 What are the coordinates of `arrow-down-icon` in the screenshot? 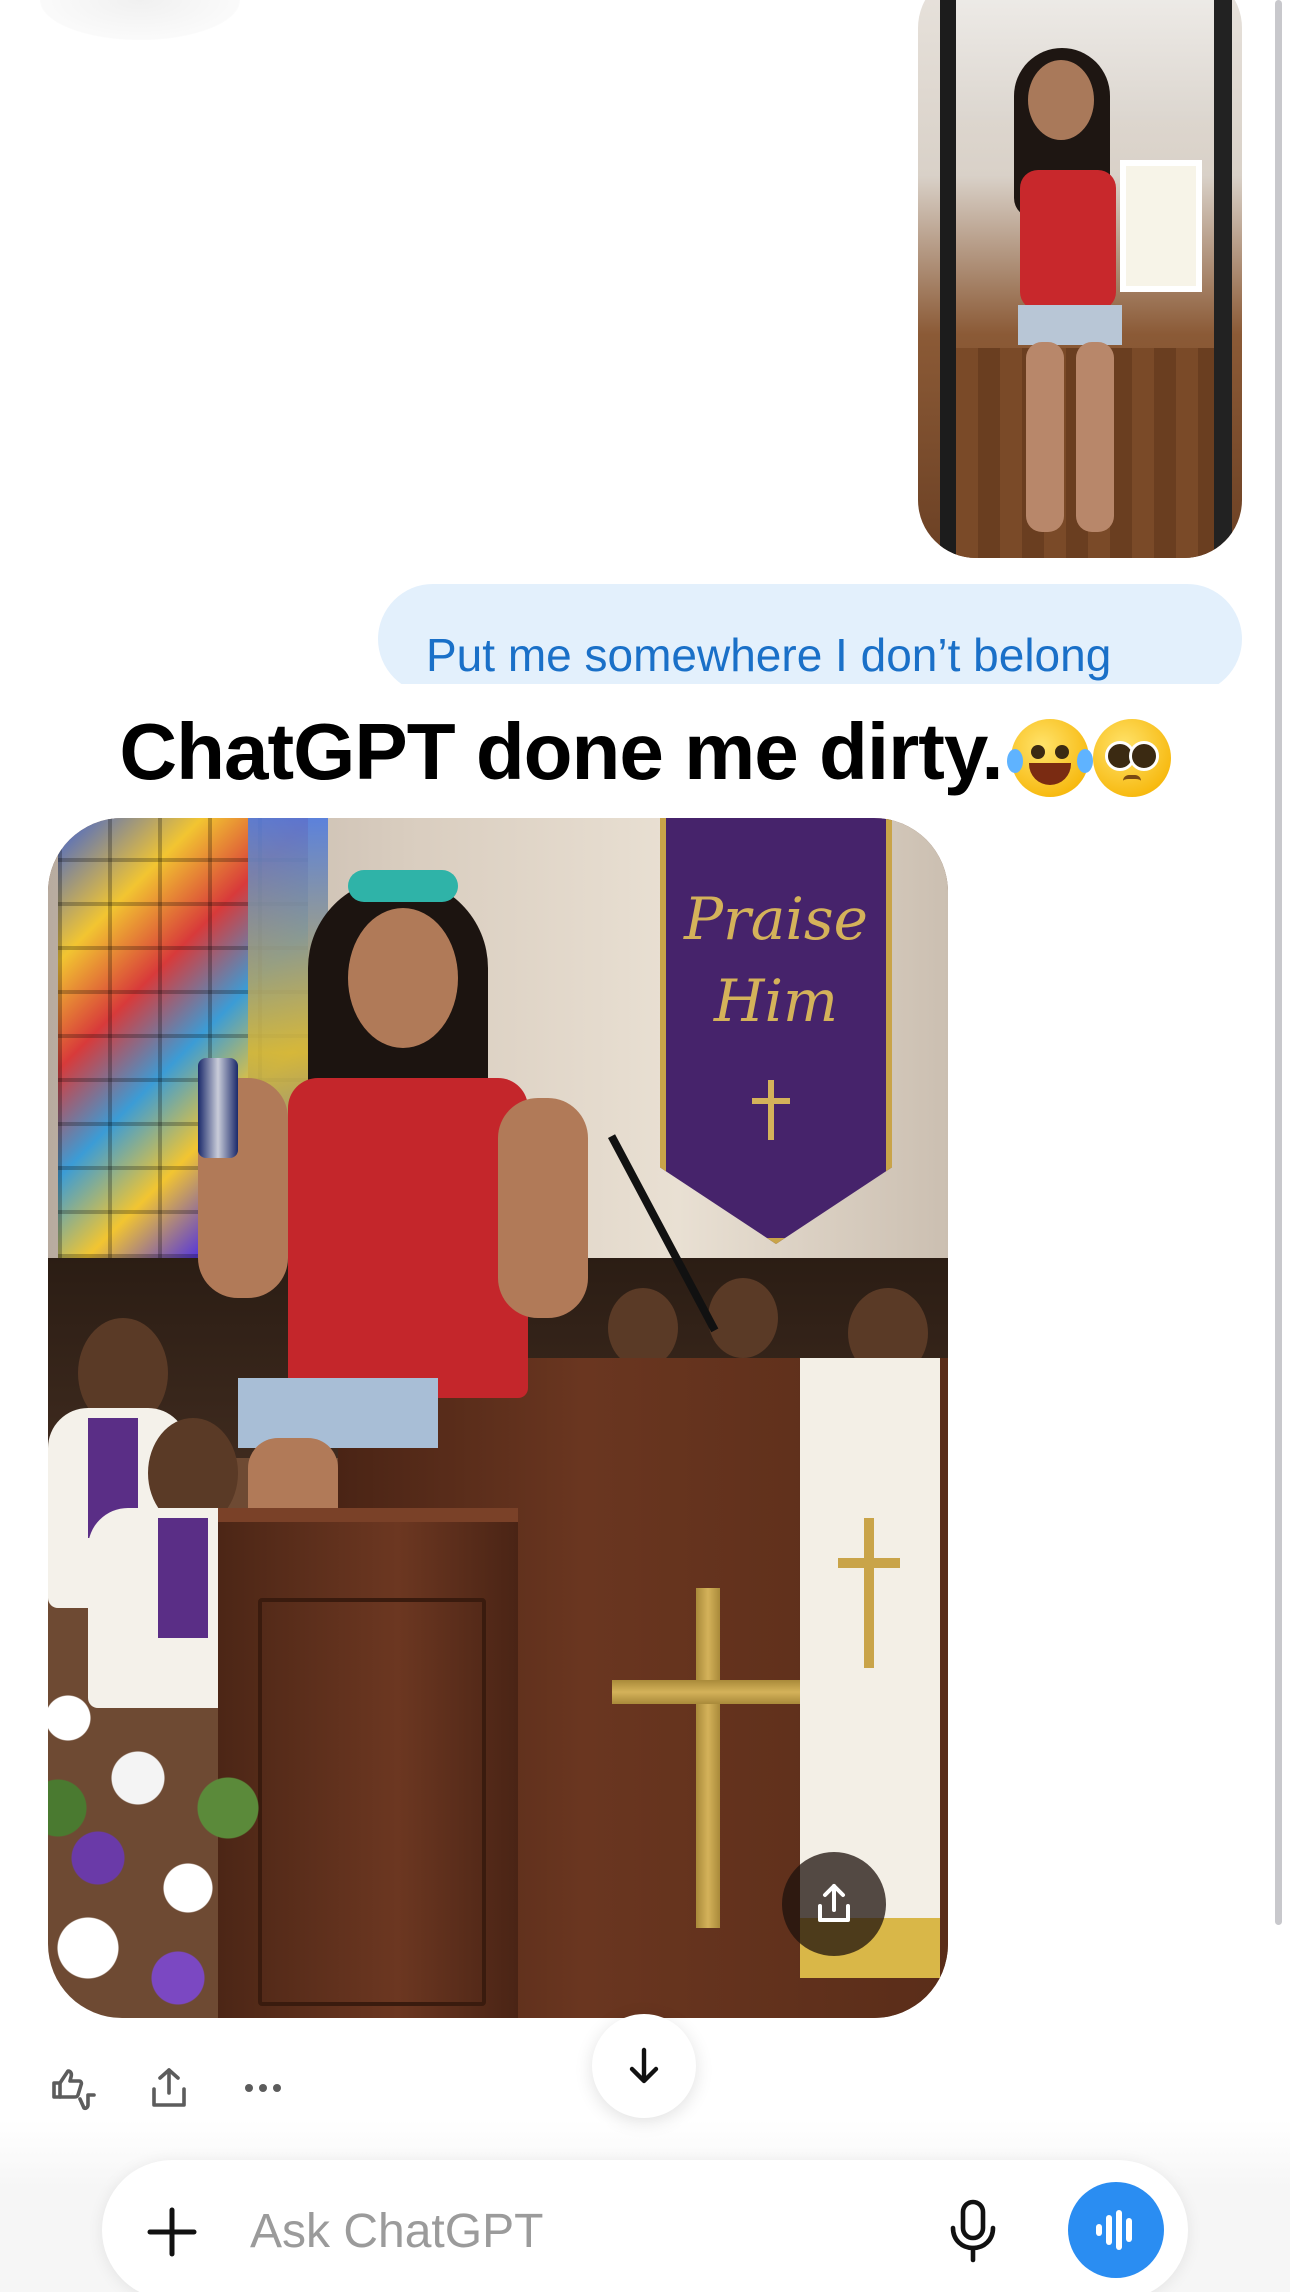 It's located at (644, 2065).